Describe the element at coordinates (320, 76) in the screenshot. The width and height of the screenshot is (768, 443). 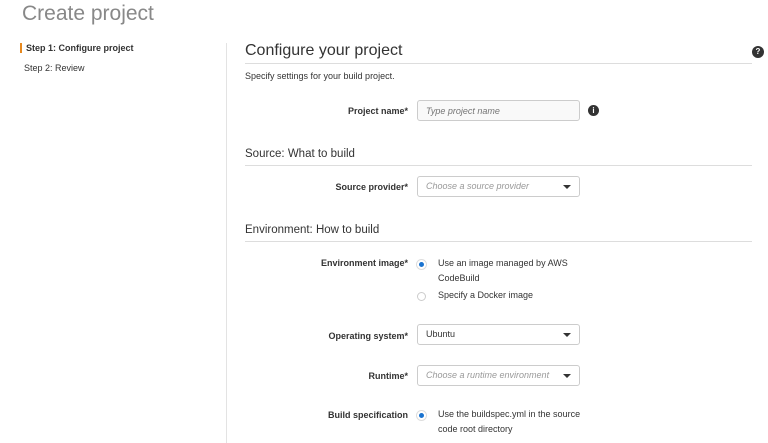
I see `section-subtitle: Specify settings for your build project.` at that location.